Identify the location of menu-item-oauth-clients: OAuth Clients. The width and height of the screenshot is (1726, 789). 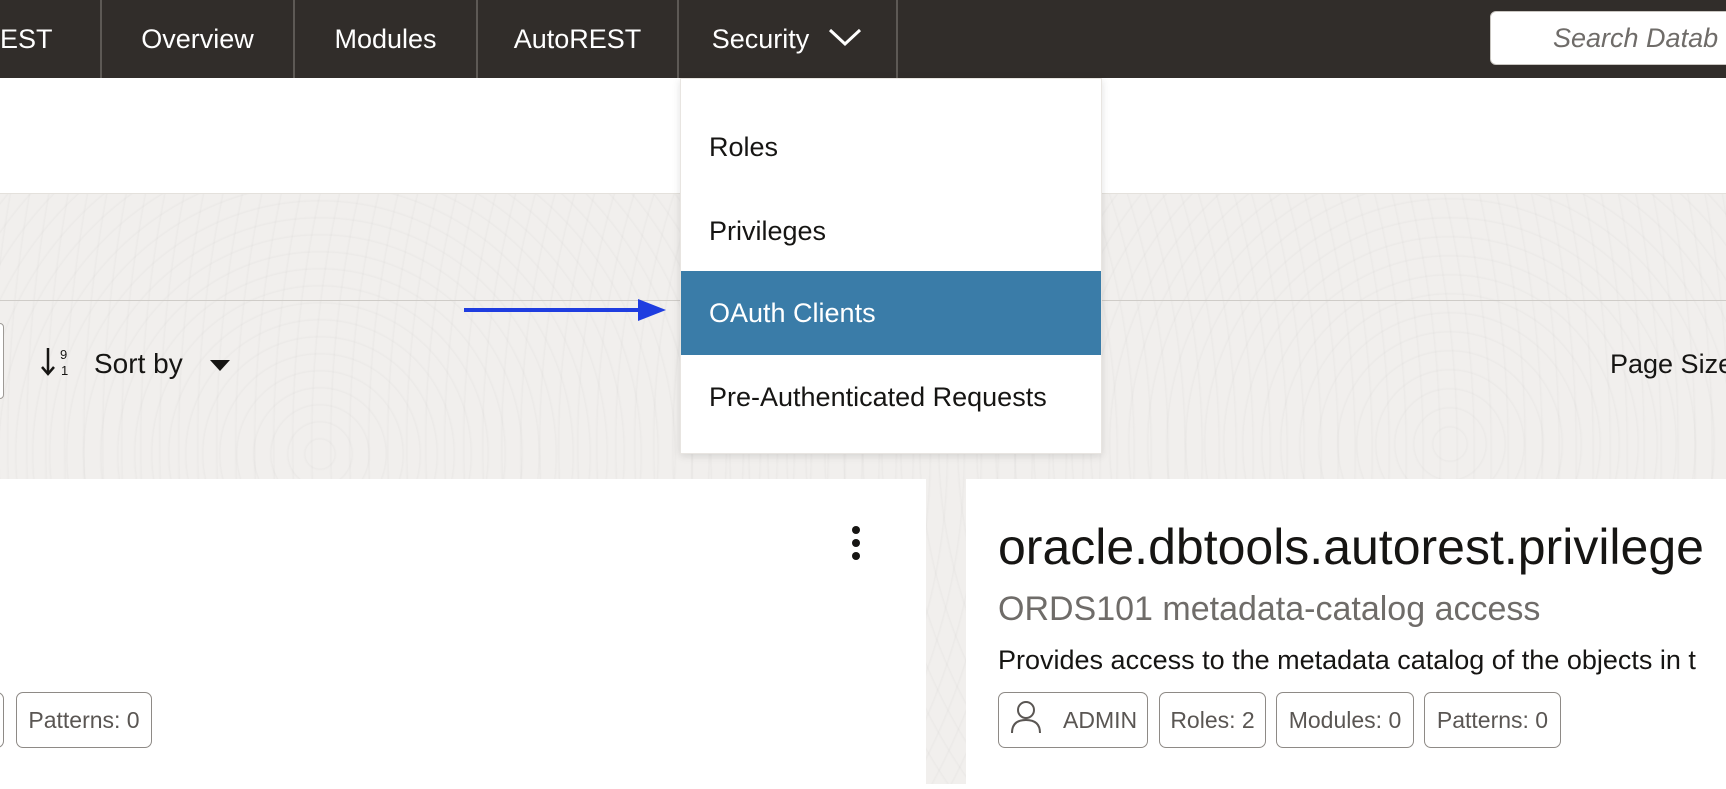
(891, 313).